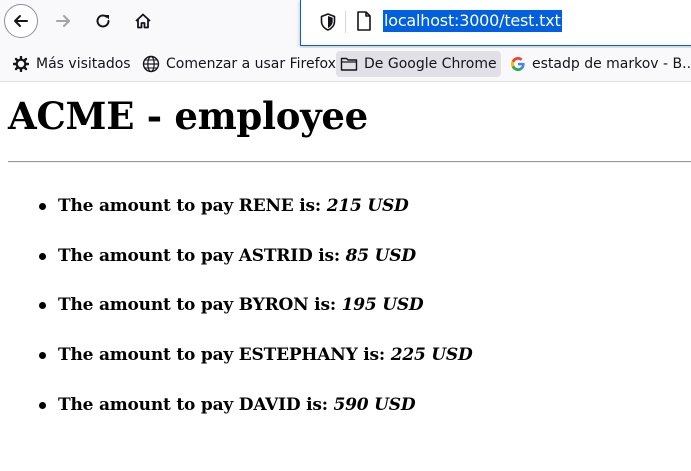 The height and width of the screenshot is (471, 691). Describe the element at coordinates (382, 305) in the screenshot. I see `payment-amount: 195 USD` at that location.